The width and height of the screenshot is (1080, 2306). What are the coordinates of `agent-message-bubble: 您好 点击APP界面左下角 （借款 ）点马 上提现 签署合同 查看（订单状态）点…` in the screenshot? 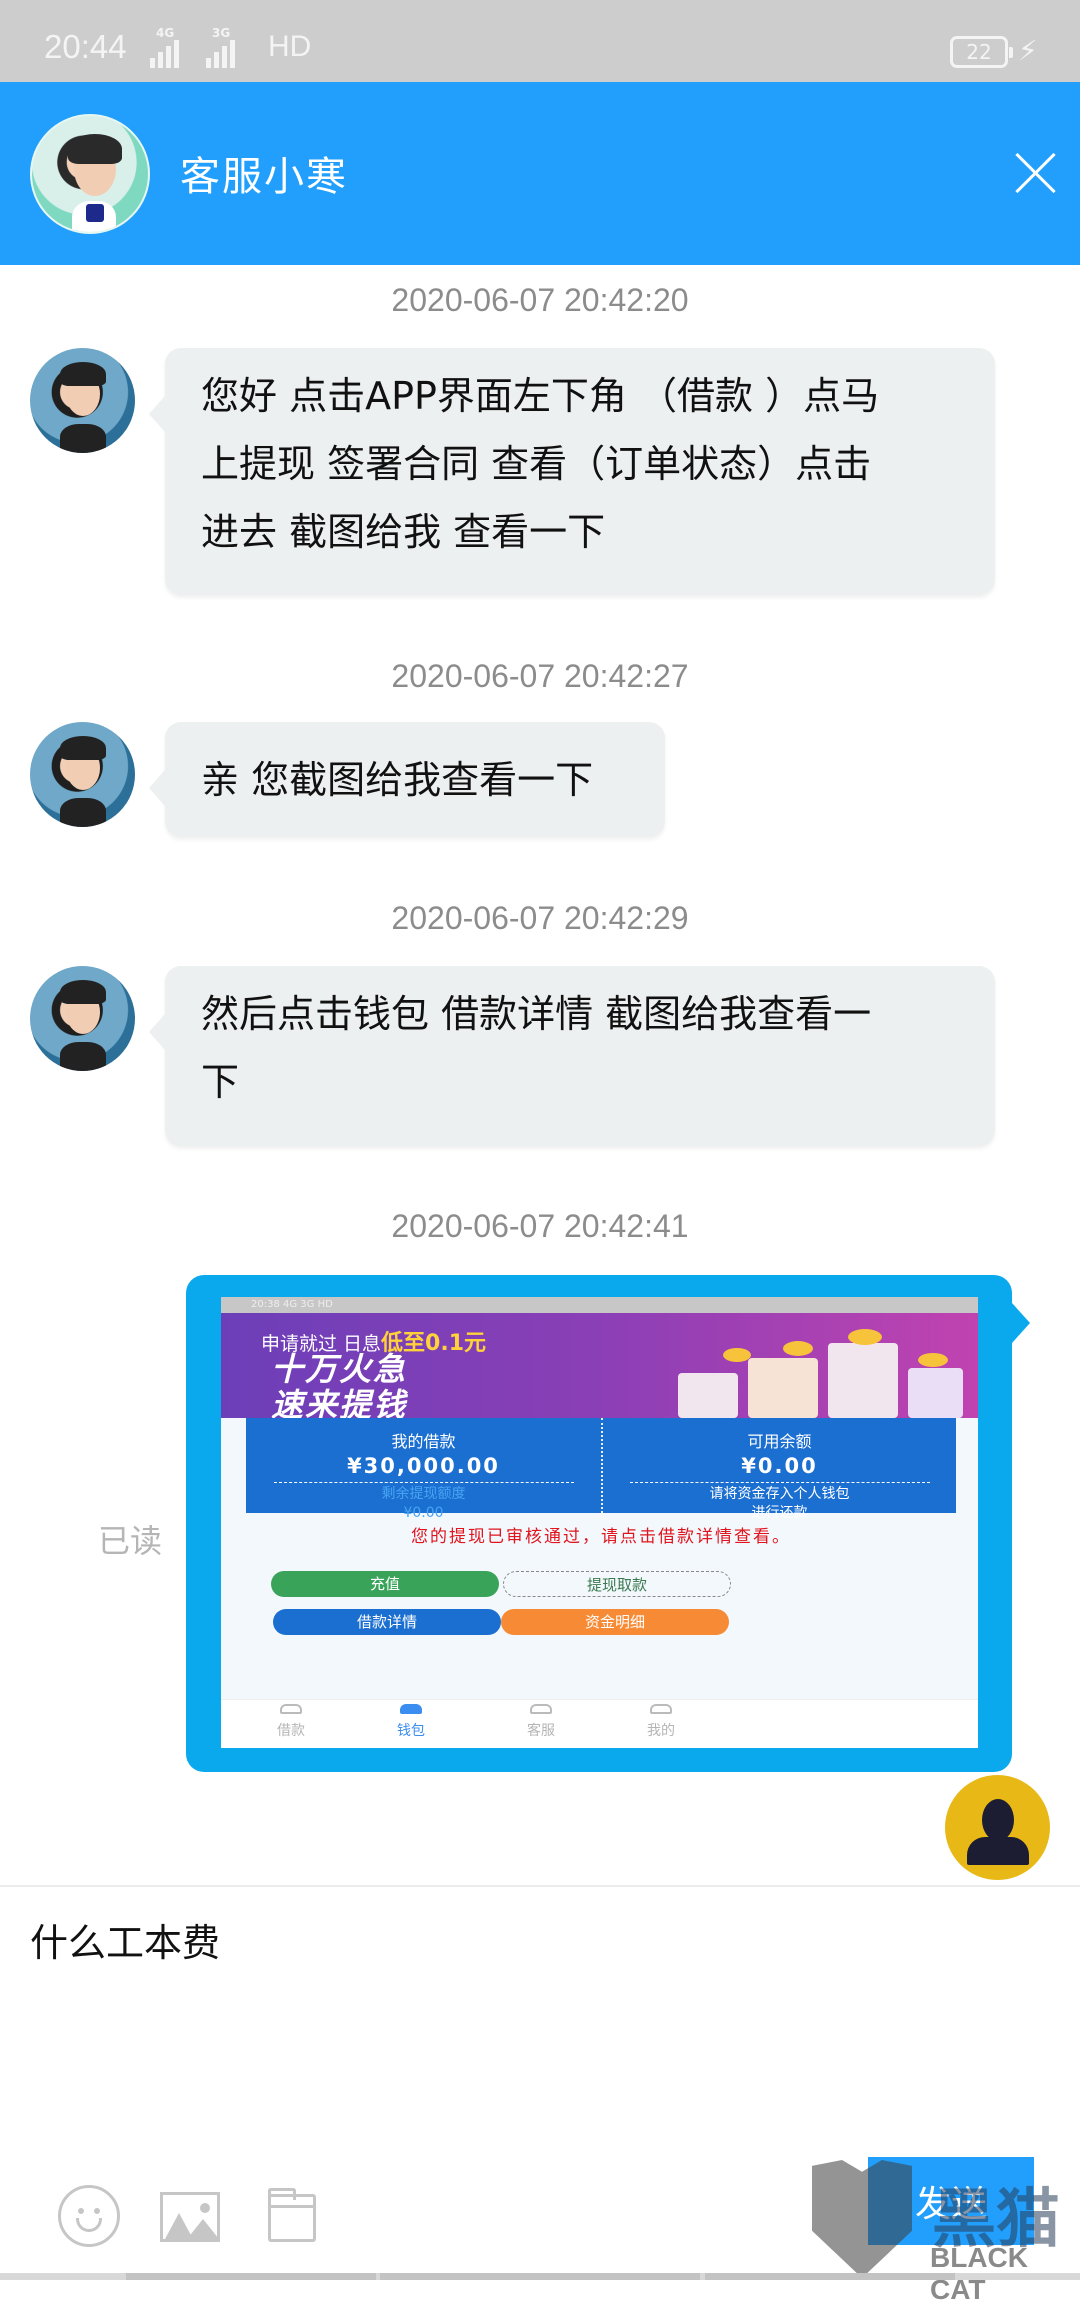 It's located at (572, 471).